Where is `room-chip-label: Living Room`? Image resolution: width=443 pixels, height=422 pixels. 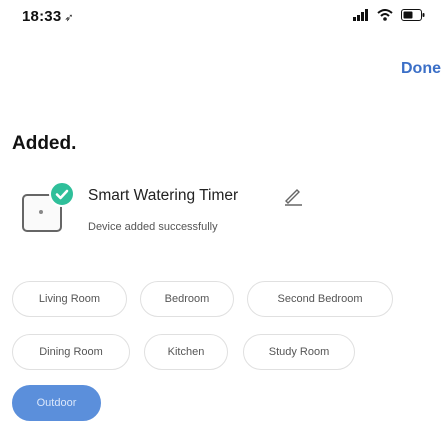 room-chip-label: Living Room is located at coordinates (69, 299).